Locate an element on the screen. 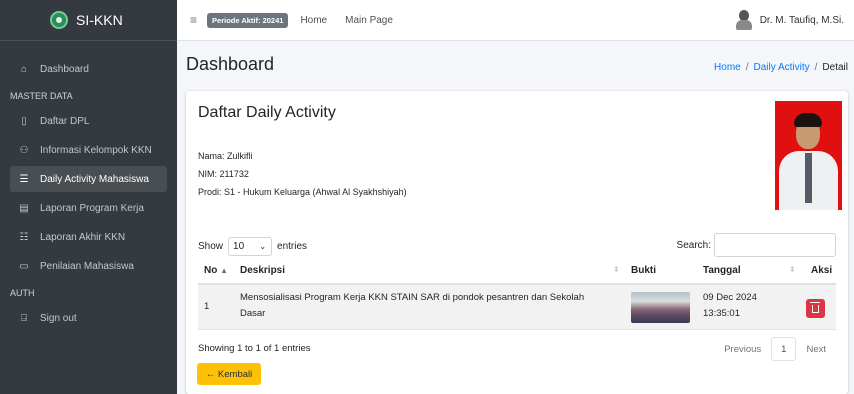 The width and height of the screenshot is (854, 394). trash-icon is located at coordinates (815, 307).